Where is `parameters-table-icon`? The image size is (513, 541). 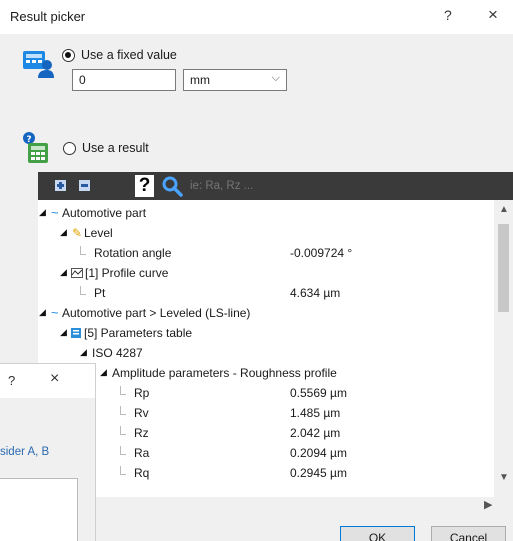 parameters-table-icon is located at coordinates (76, 333).